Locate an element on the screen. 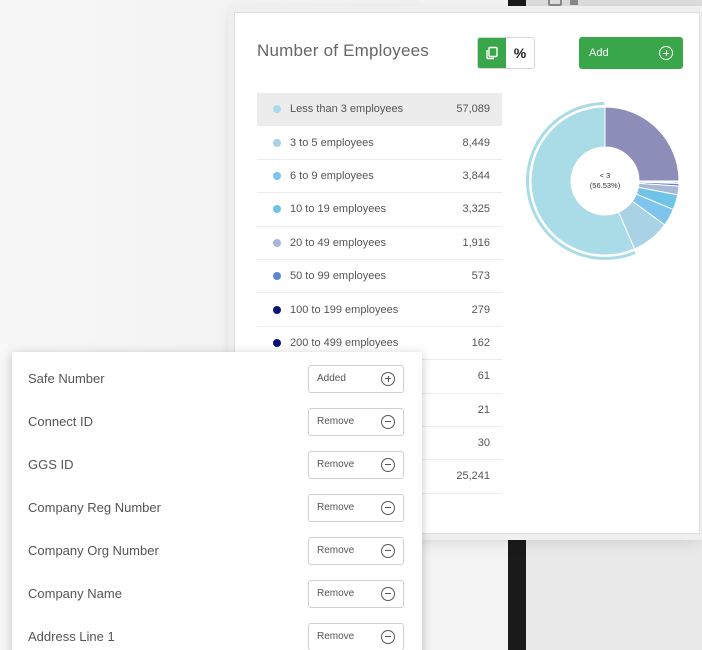 Image resolution: width=702 pixels, height=650 pixels. field-label: Address Line 1 is located at coordinates (71, 636).